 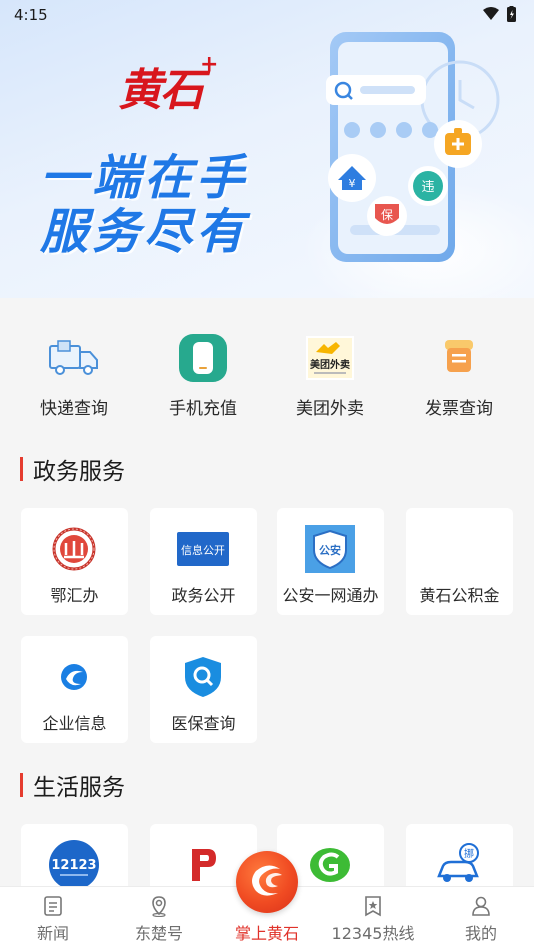 What do you see at coordinates (481, 908) in the screenshot?
I see `profile-icon` at bounding box center [481, 908].